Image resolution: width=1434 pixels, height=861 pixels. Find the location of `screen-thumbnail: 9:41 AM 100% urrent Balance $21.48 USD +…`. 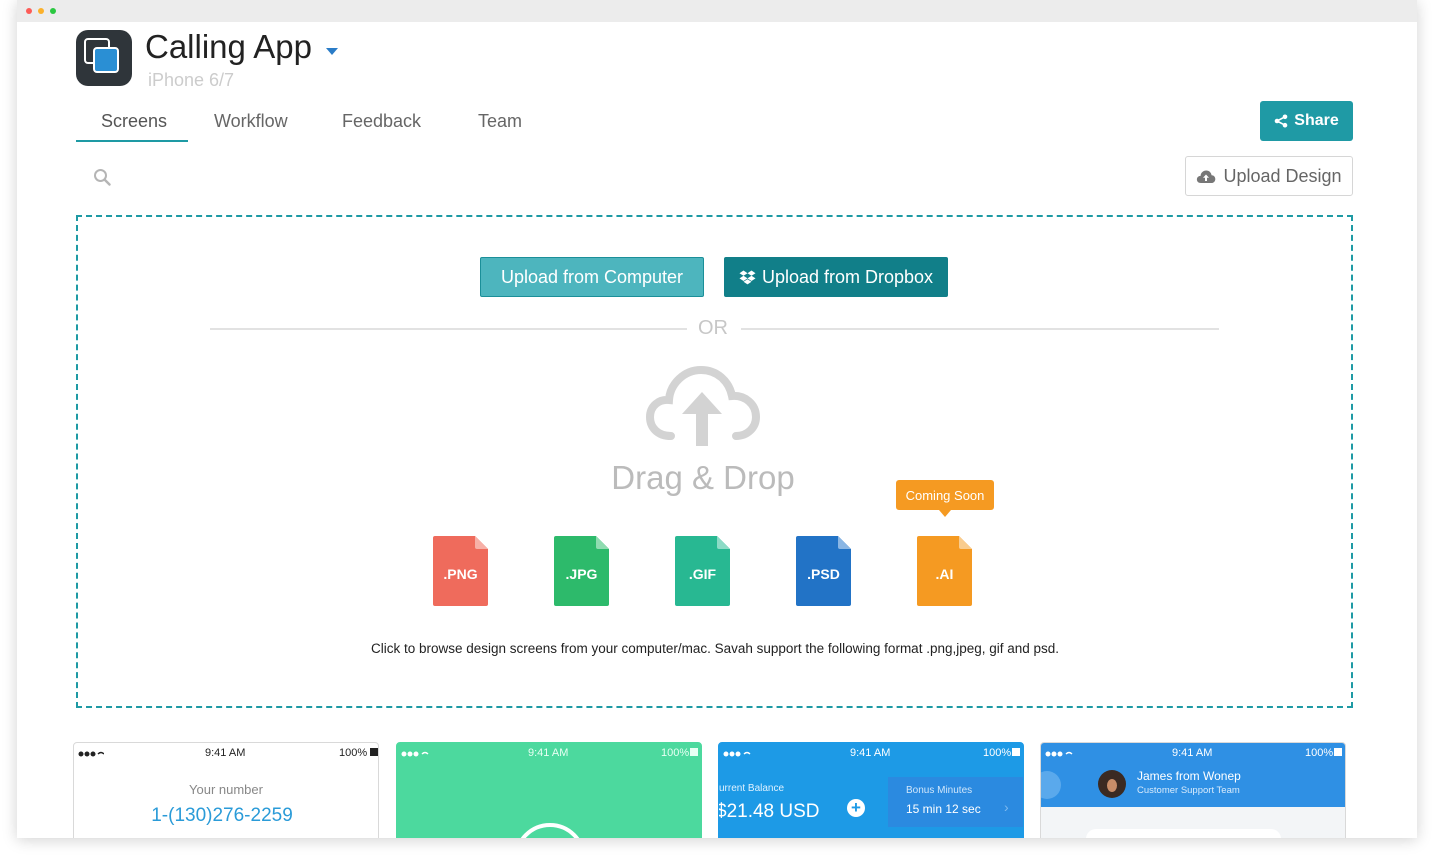

screen-thumbnail: 9:41 AM 100% urrent Balance $21.48 USD +… is located at coordinates (871, 790).